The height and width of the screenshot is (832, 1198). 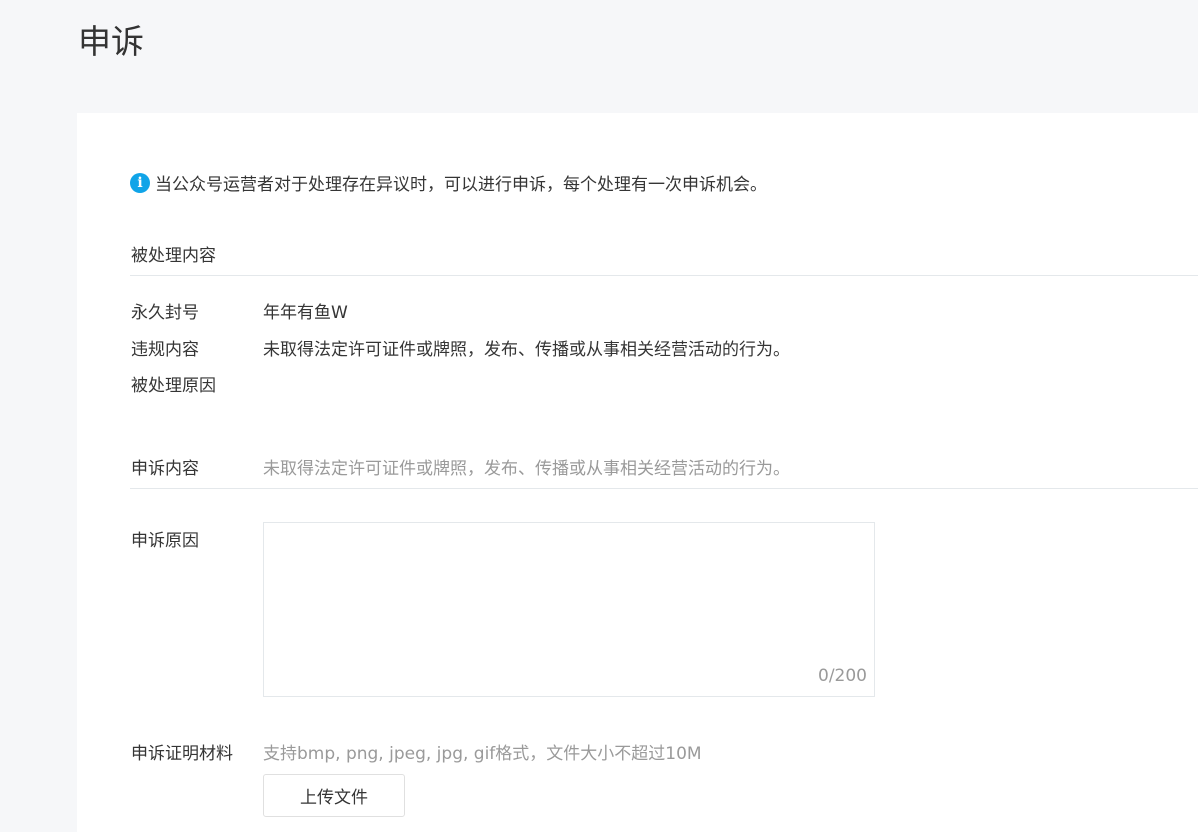 I want to click on upload-hint: 支持bmp, png, jpeg, jpg, gif格式，文件大小不超过10M, so click(x=482, y=754).